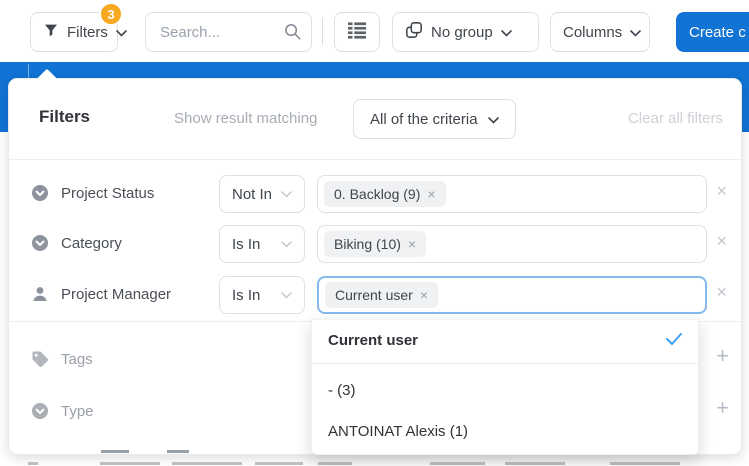  What do you see at coordinates (505, 431) in the screenshot?
I see `dropdown-item-antoinat: ANTOINAT Alexis (1)` at bounding box center [505, 431].